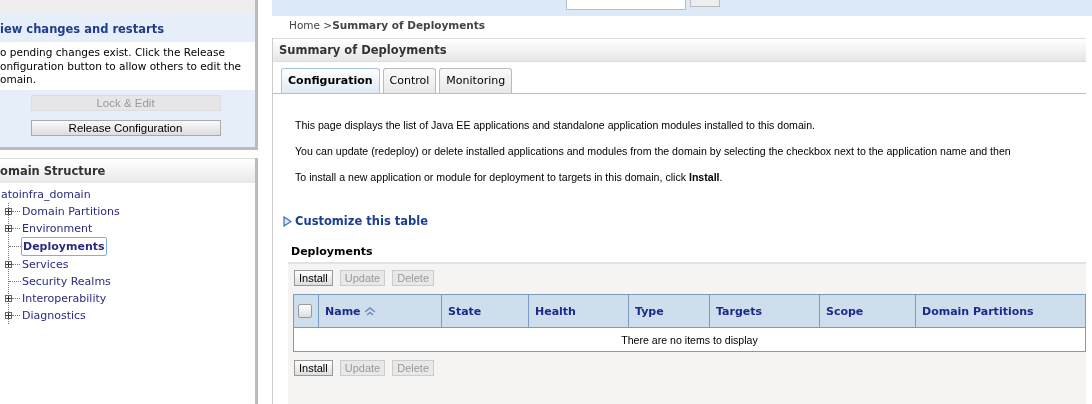 This screenshot has height=404, width=1092. What do you see at coordinates (57, 228) in the screenshot?
I see `tree-item: Environment` at bounding box center [57, 228].